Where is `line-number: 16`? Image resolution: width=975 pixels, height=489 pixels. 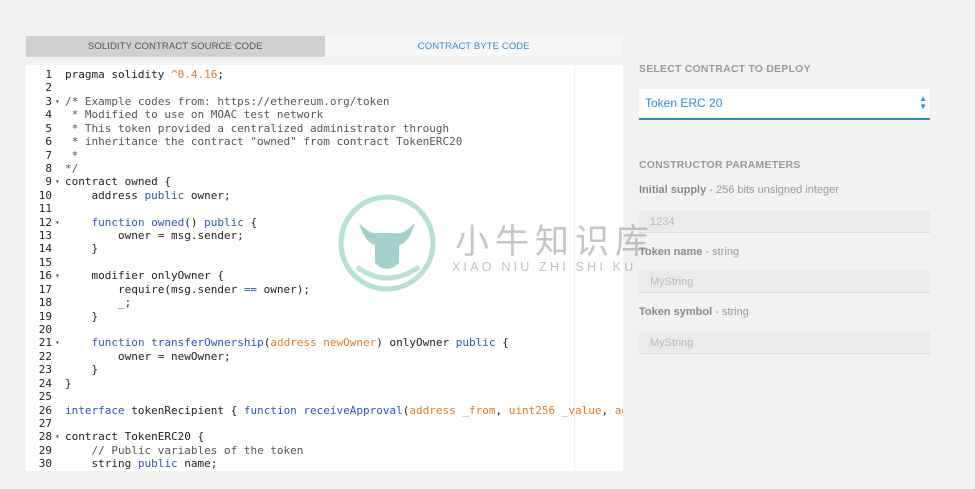
line-number: 16 is located at coordinates (45, 276).